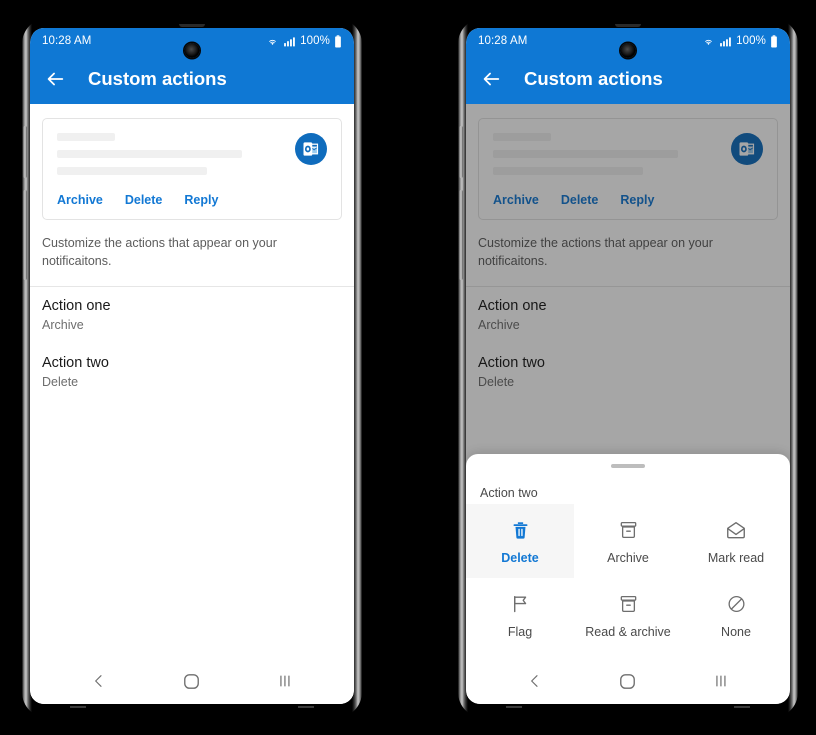  Describe the element at coordinates (628, 632) in the screenshot. I see `option-label: Read & archive` at that location.